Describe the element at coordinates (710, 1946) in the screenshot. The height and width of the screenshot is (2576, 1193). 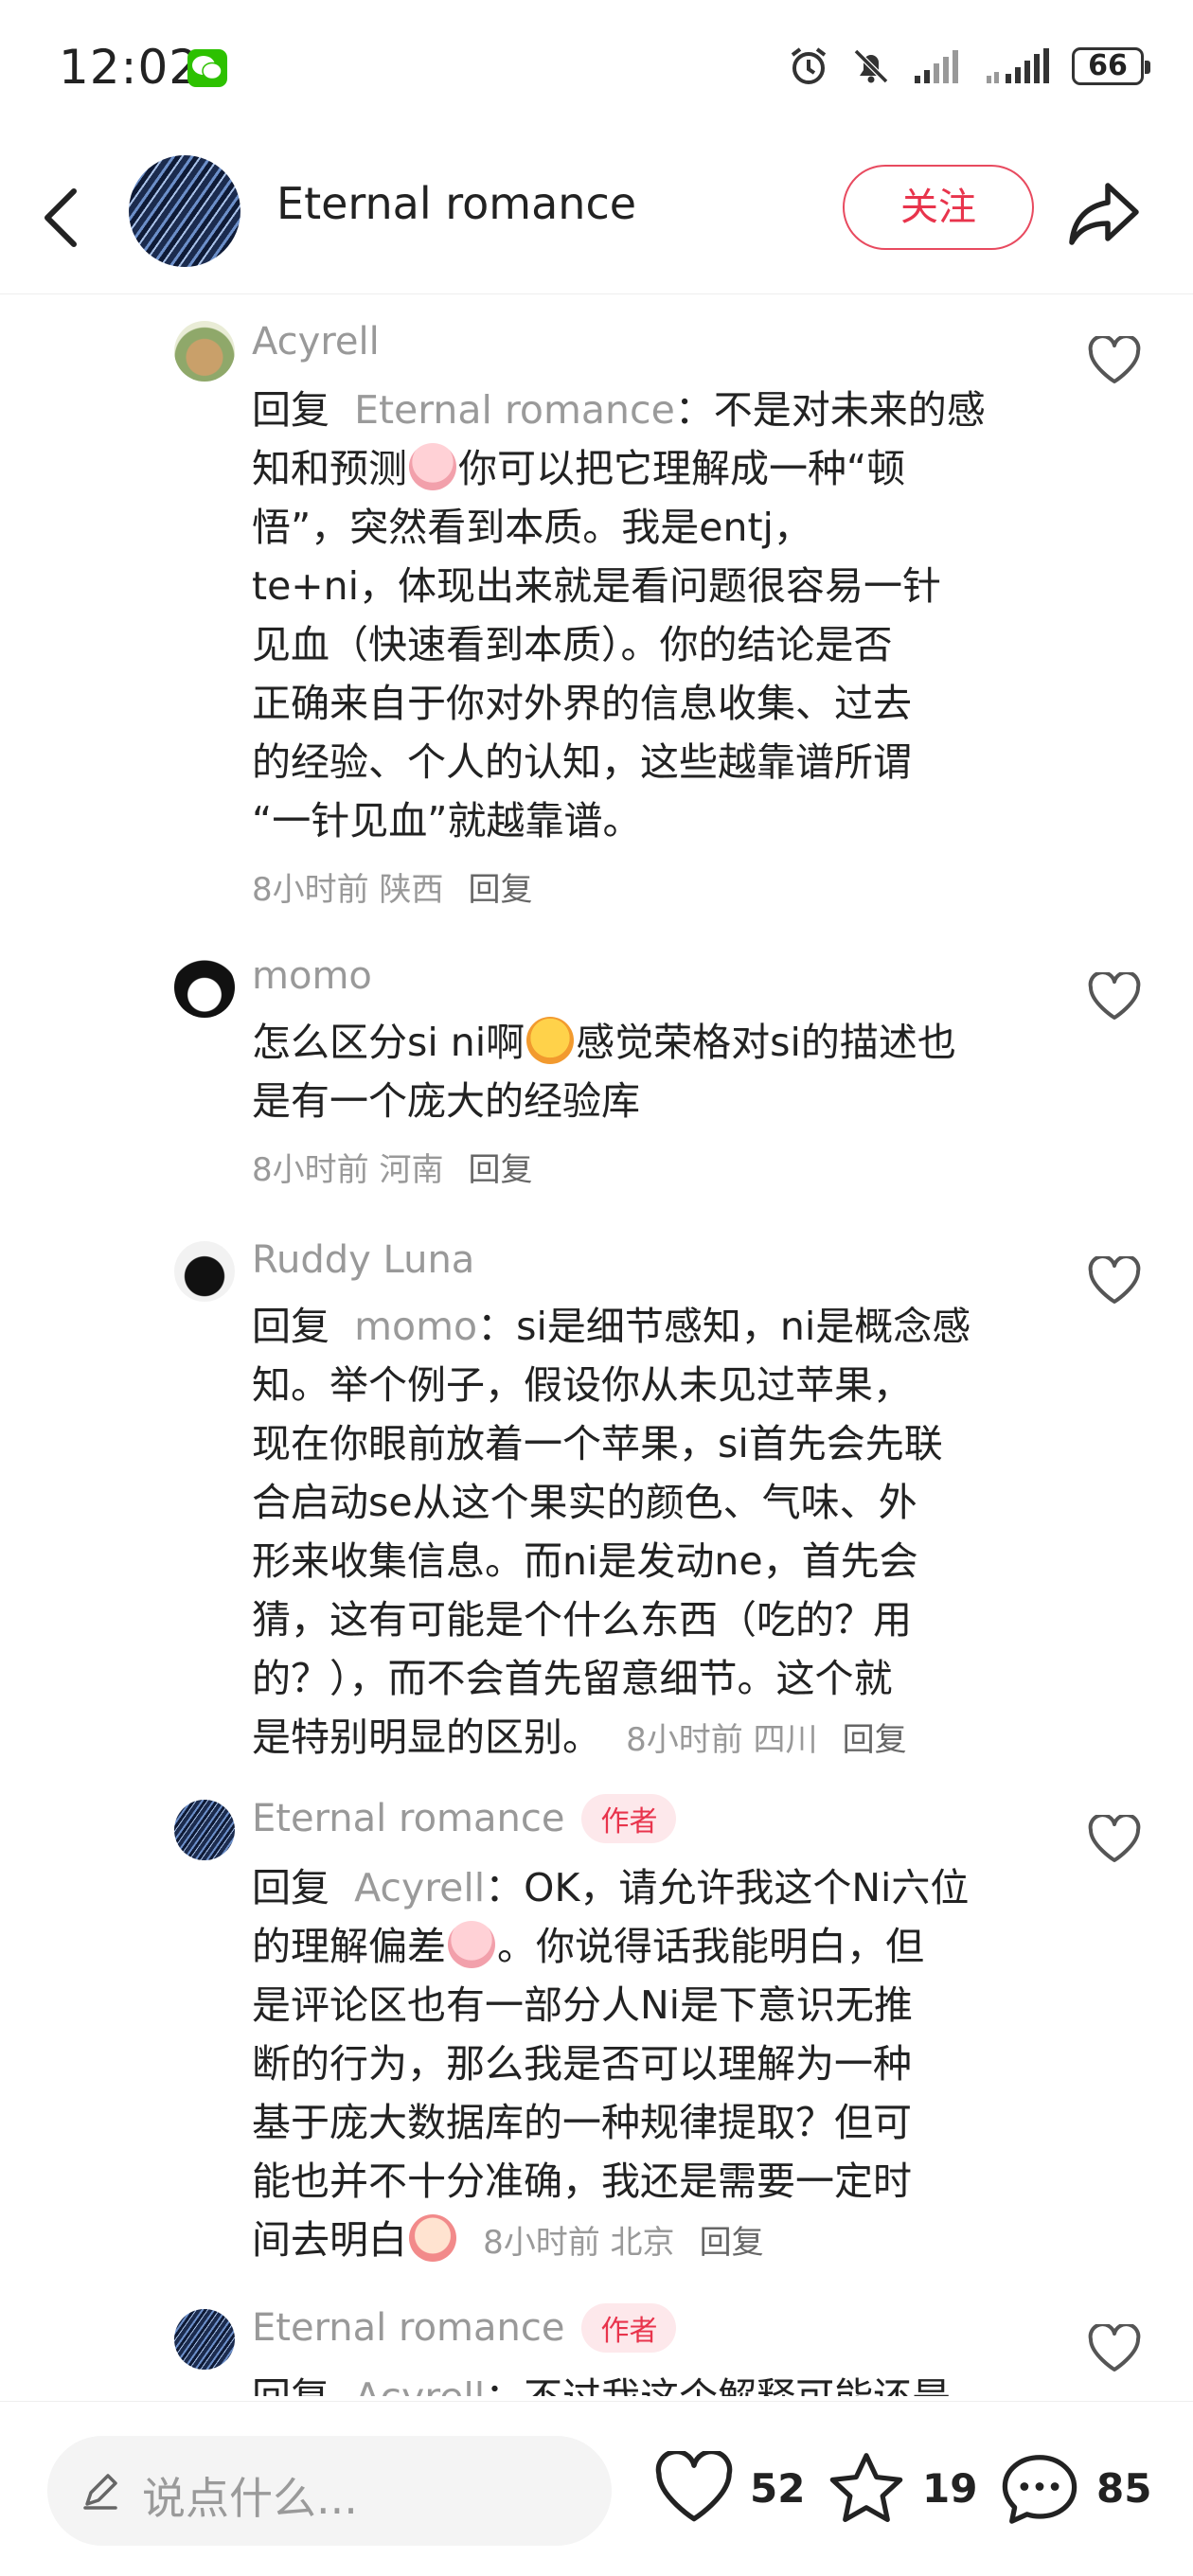
I see `comment-line: 。你说得话我能明白，但` at that location.